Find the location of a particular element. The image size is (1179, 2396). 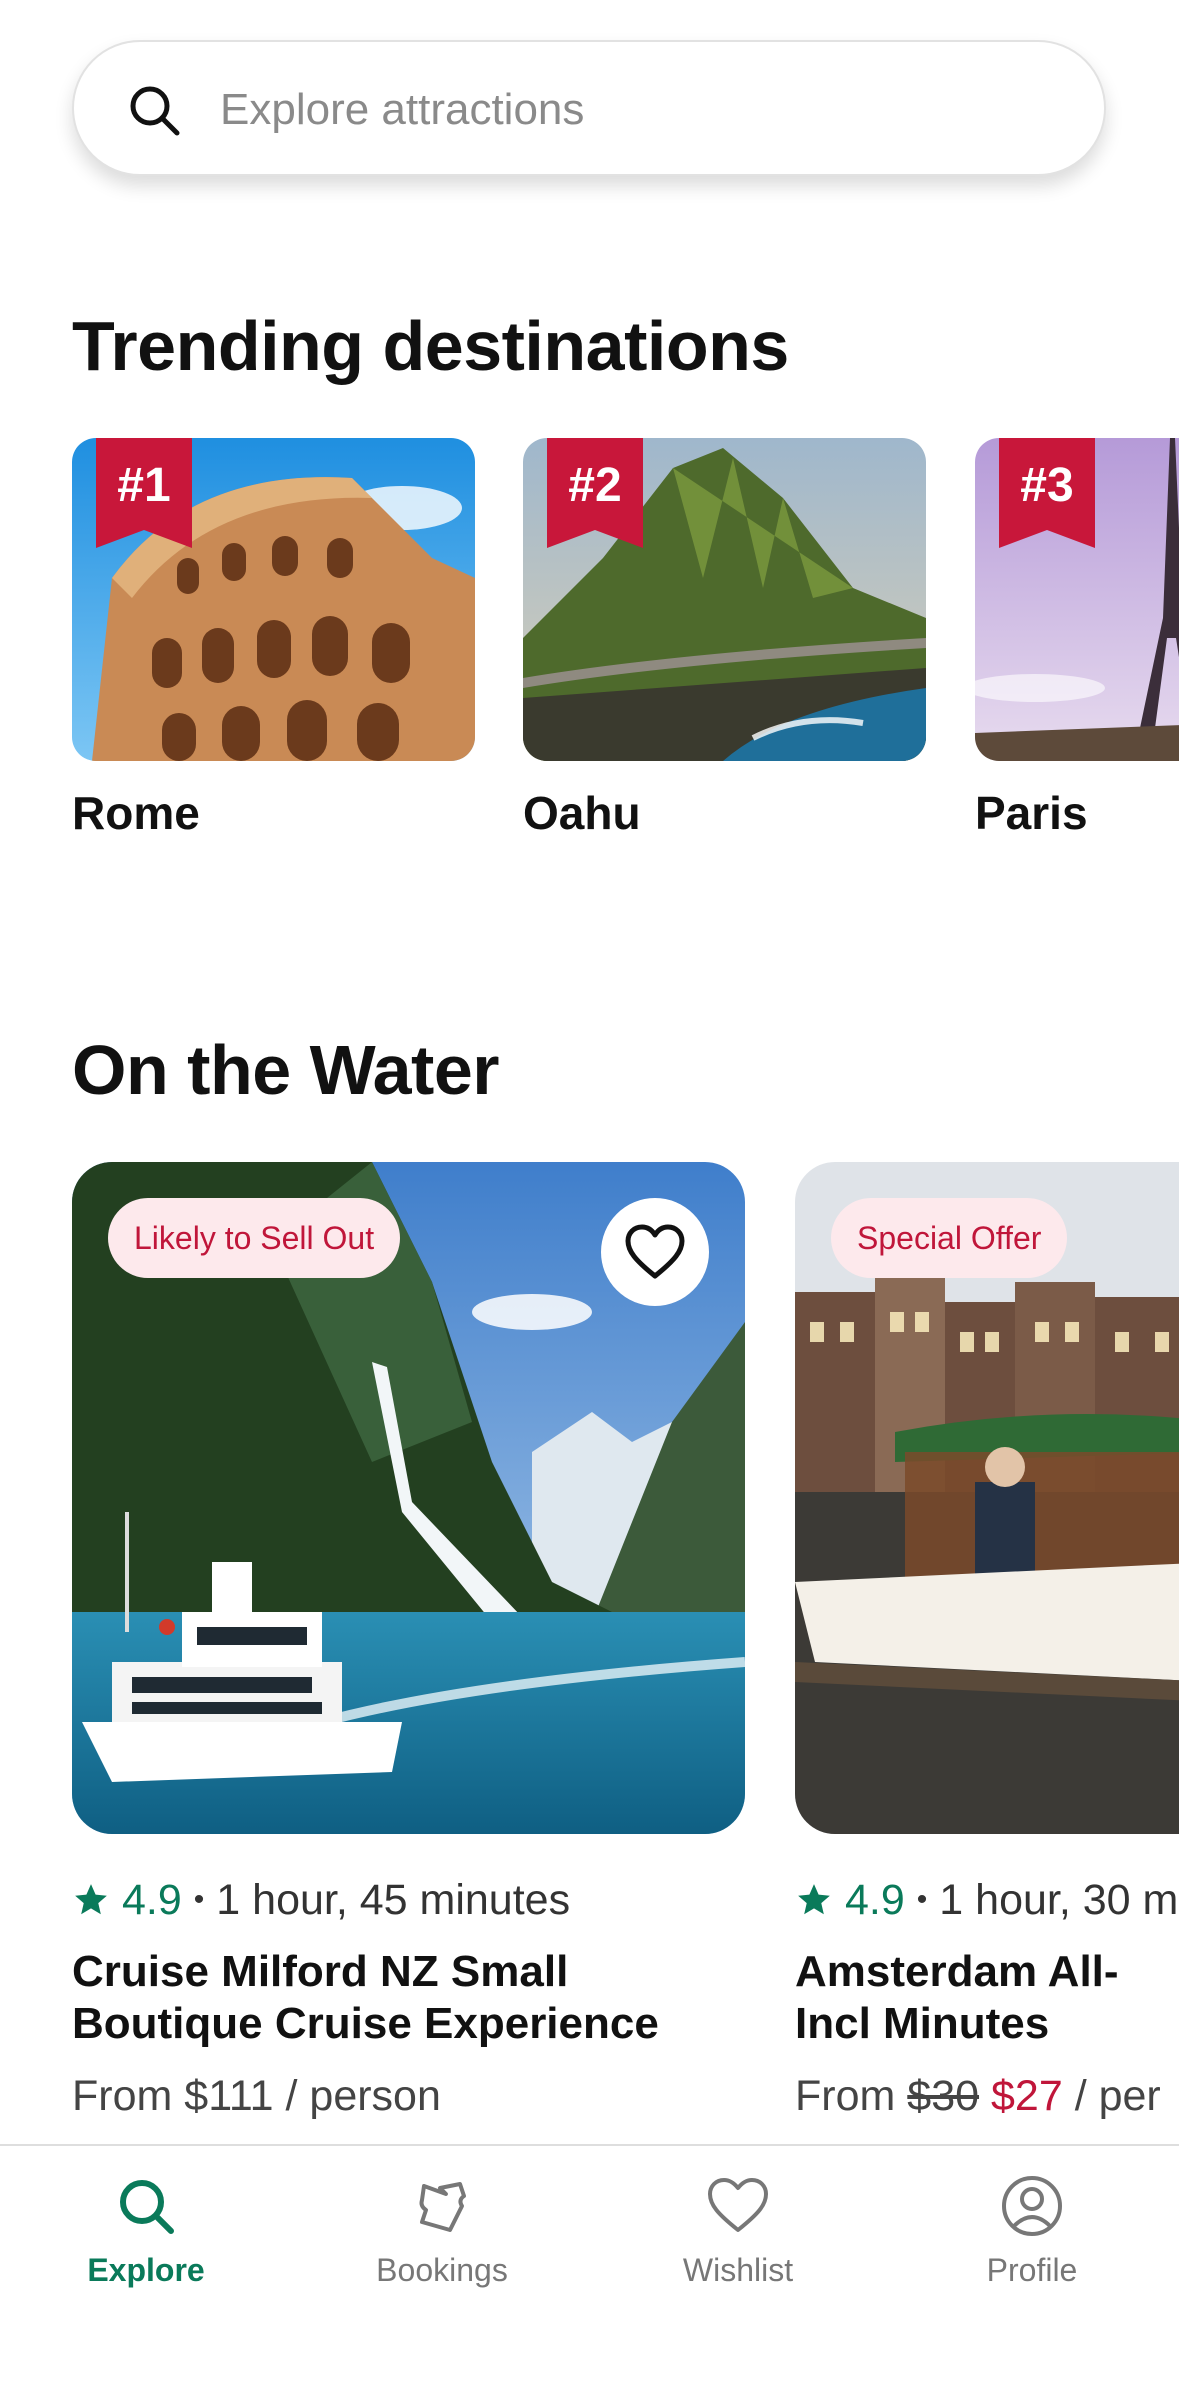

likely-to-sell-out-badge: Likely to Sell Out is located at coordinates (254, 1238).